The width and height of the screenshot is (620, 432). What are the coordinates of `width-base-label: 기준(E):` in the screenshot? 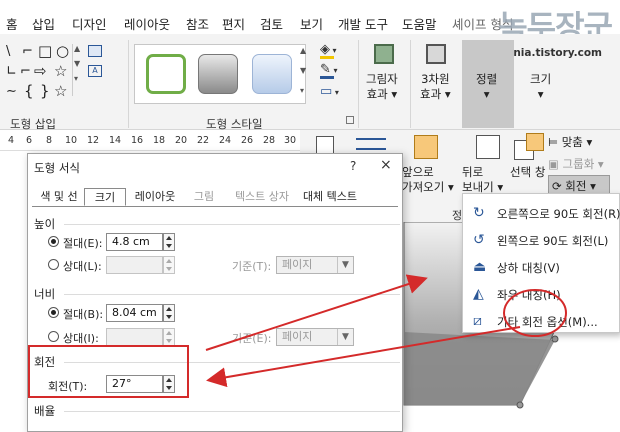 It's located at (252, 338).